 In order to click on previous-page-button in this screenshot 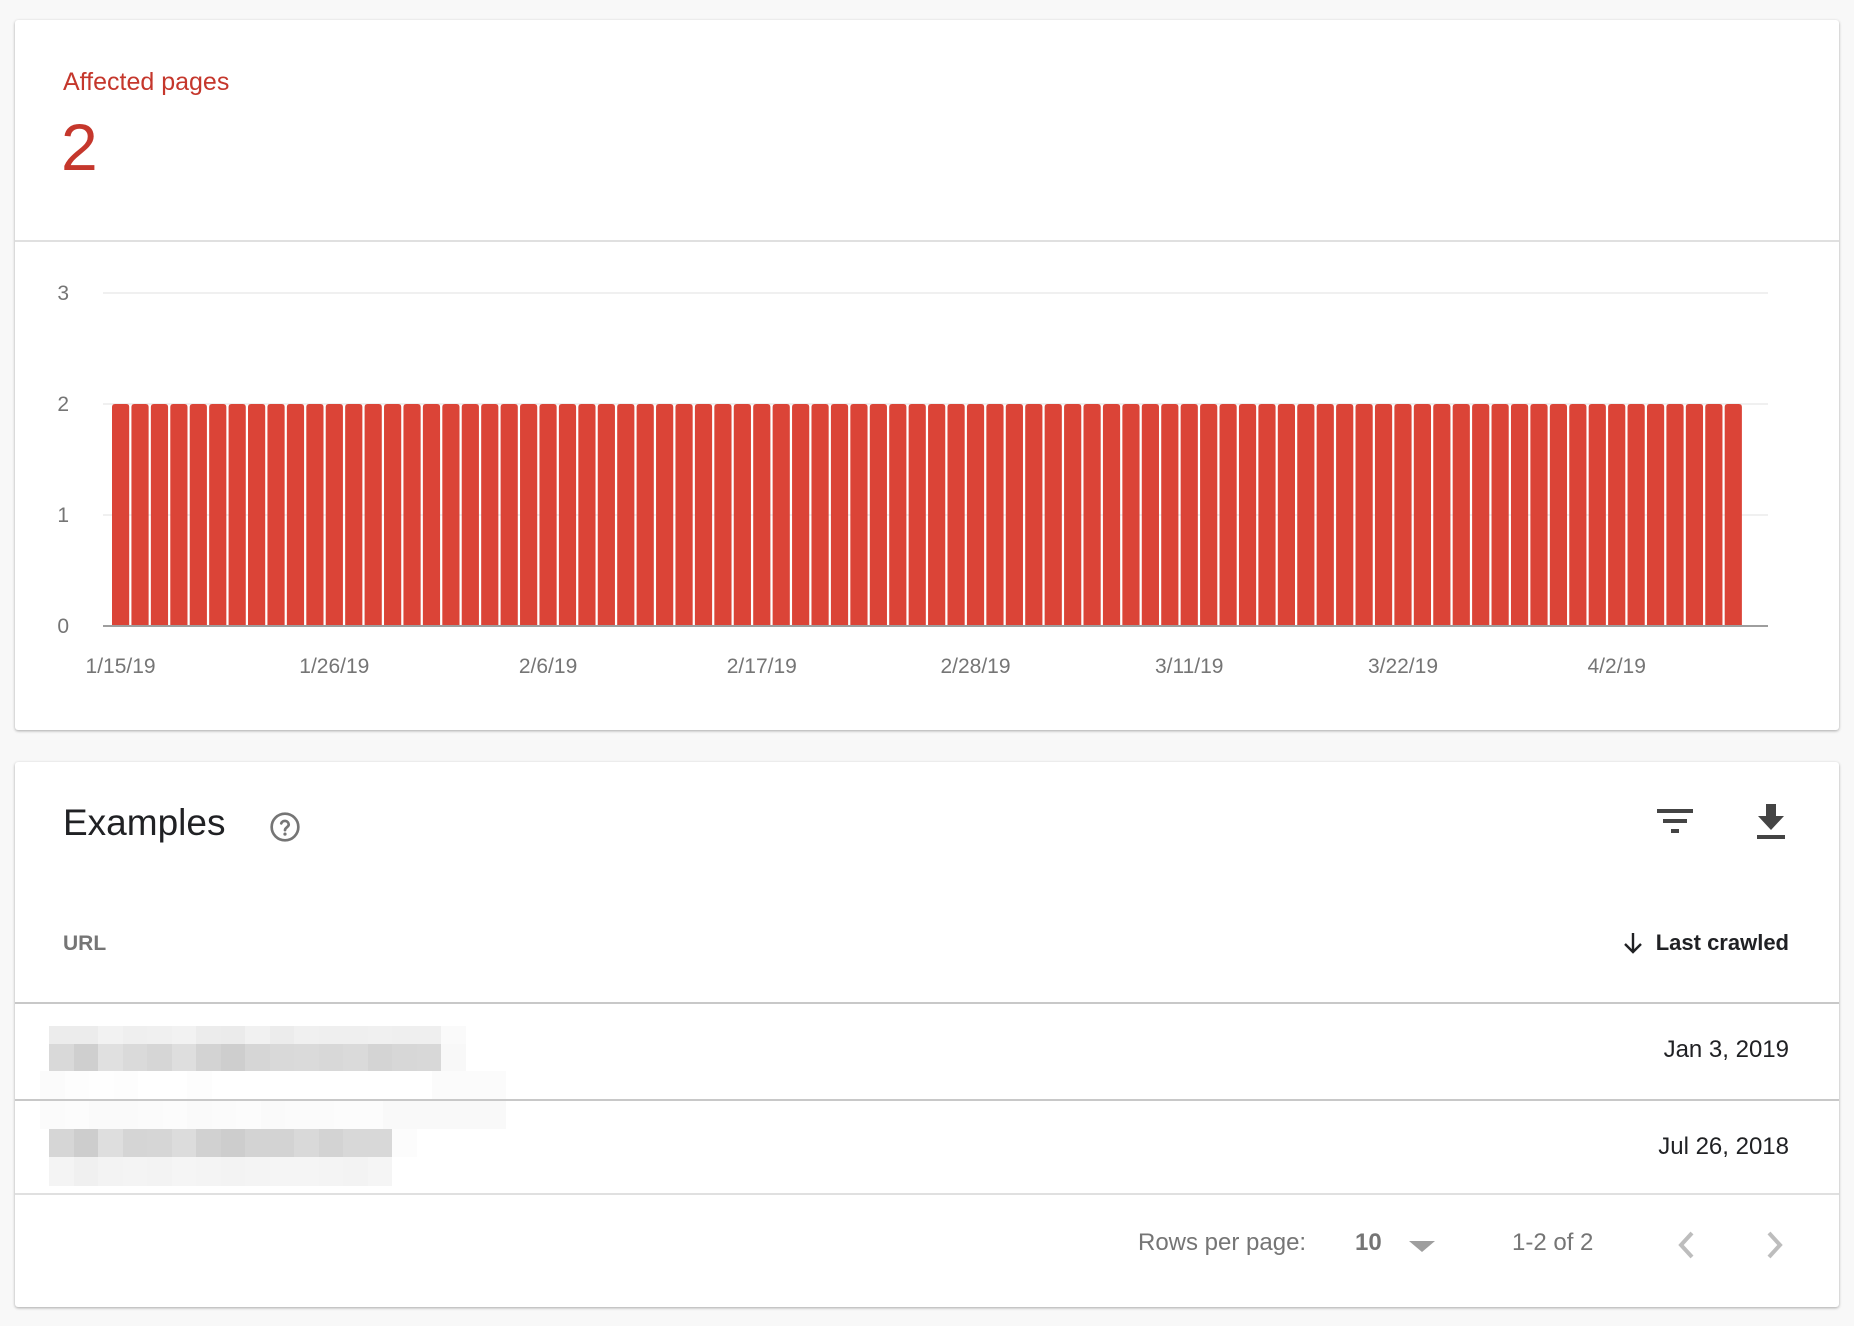, I will do `click(1686, 1245)`.